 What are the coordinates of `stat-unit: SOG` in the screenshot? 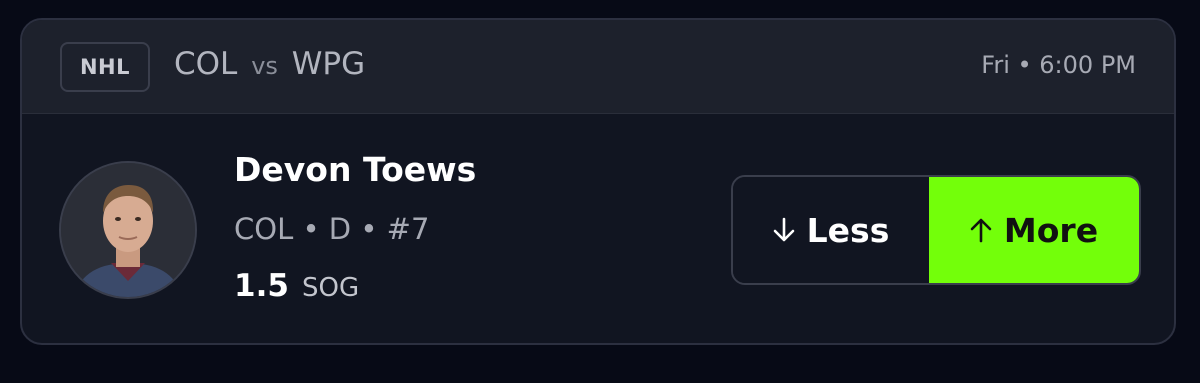 It's located at (331, 288).